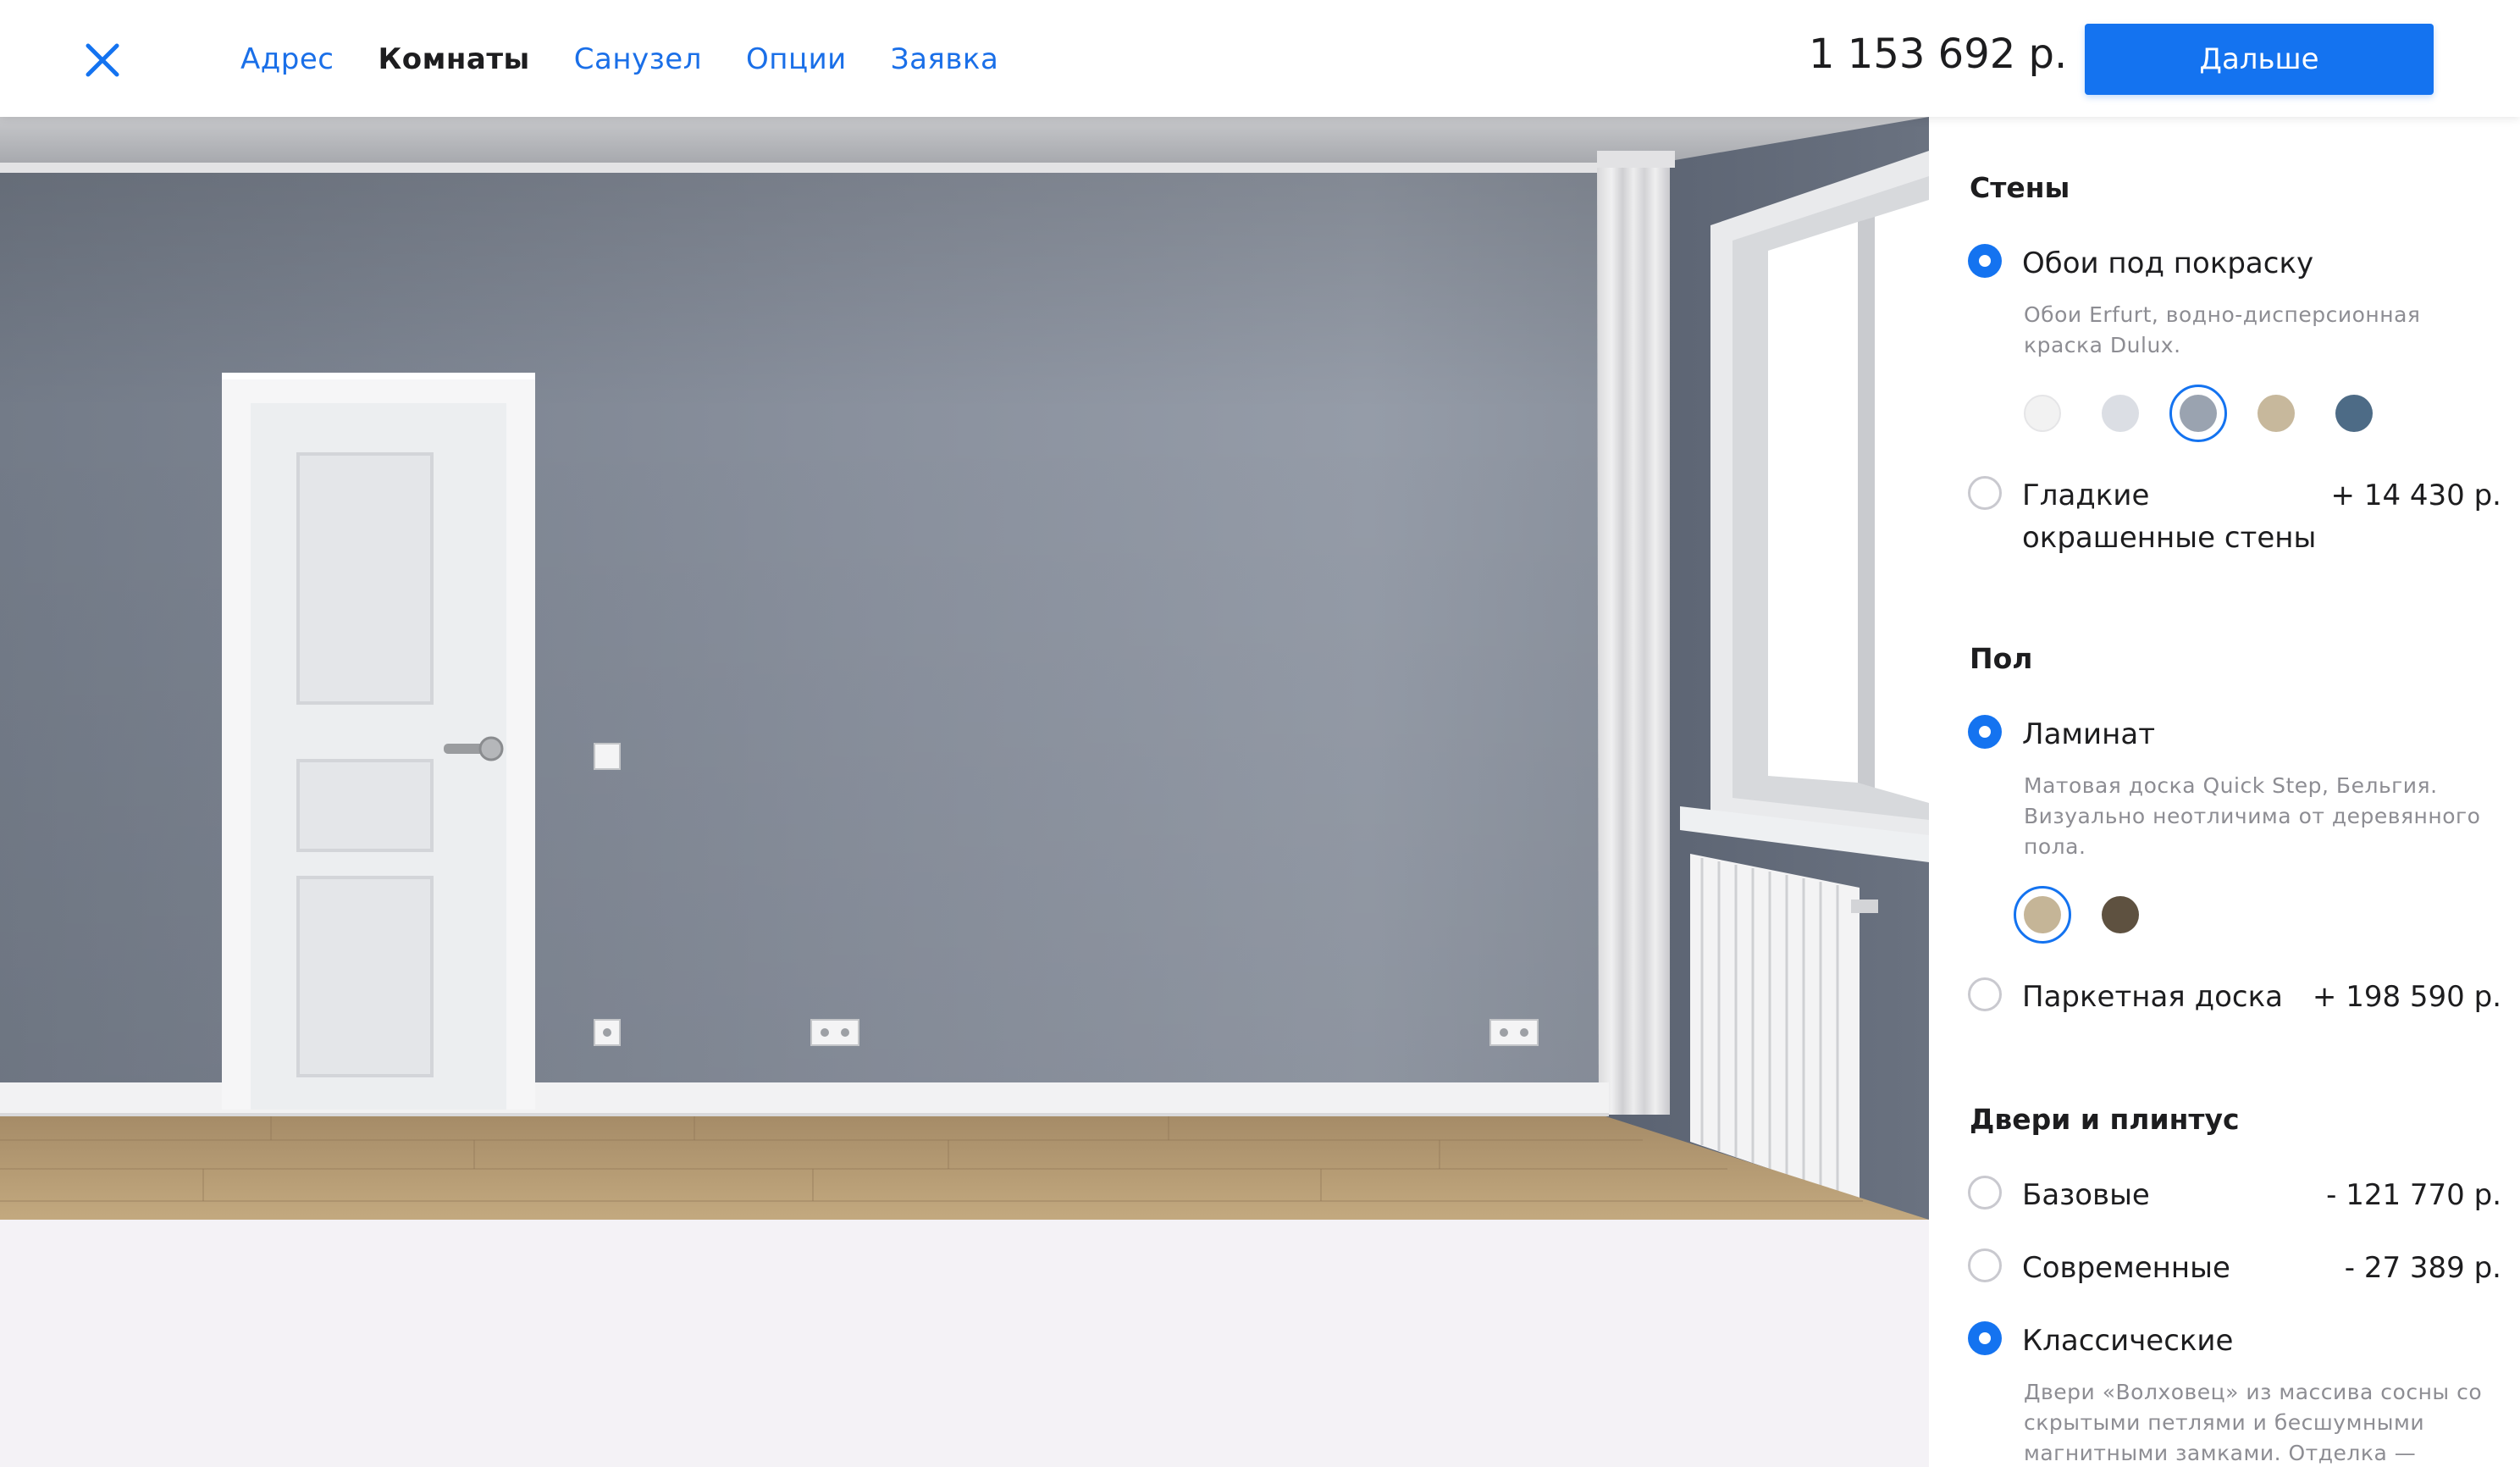  Describe the element at coordinates (2089, 734) in the screenshot. I see `option-label: Ламинат` at that location.